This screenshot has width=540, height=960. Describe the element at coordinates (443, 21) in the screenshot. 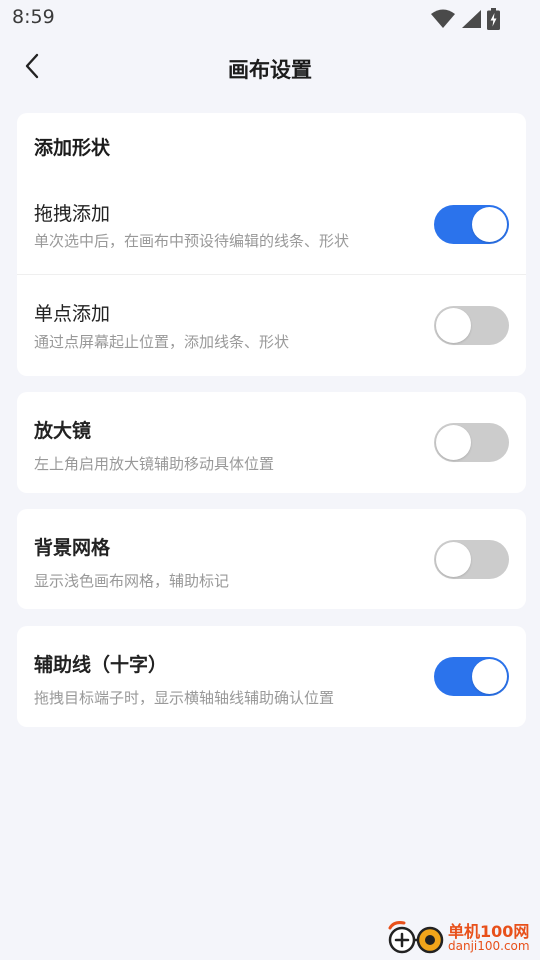

I see `wifi-icon` at that location.